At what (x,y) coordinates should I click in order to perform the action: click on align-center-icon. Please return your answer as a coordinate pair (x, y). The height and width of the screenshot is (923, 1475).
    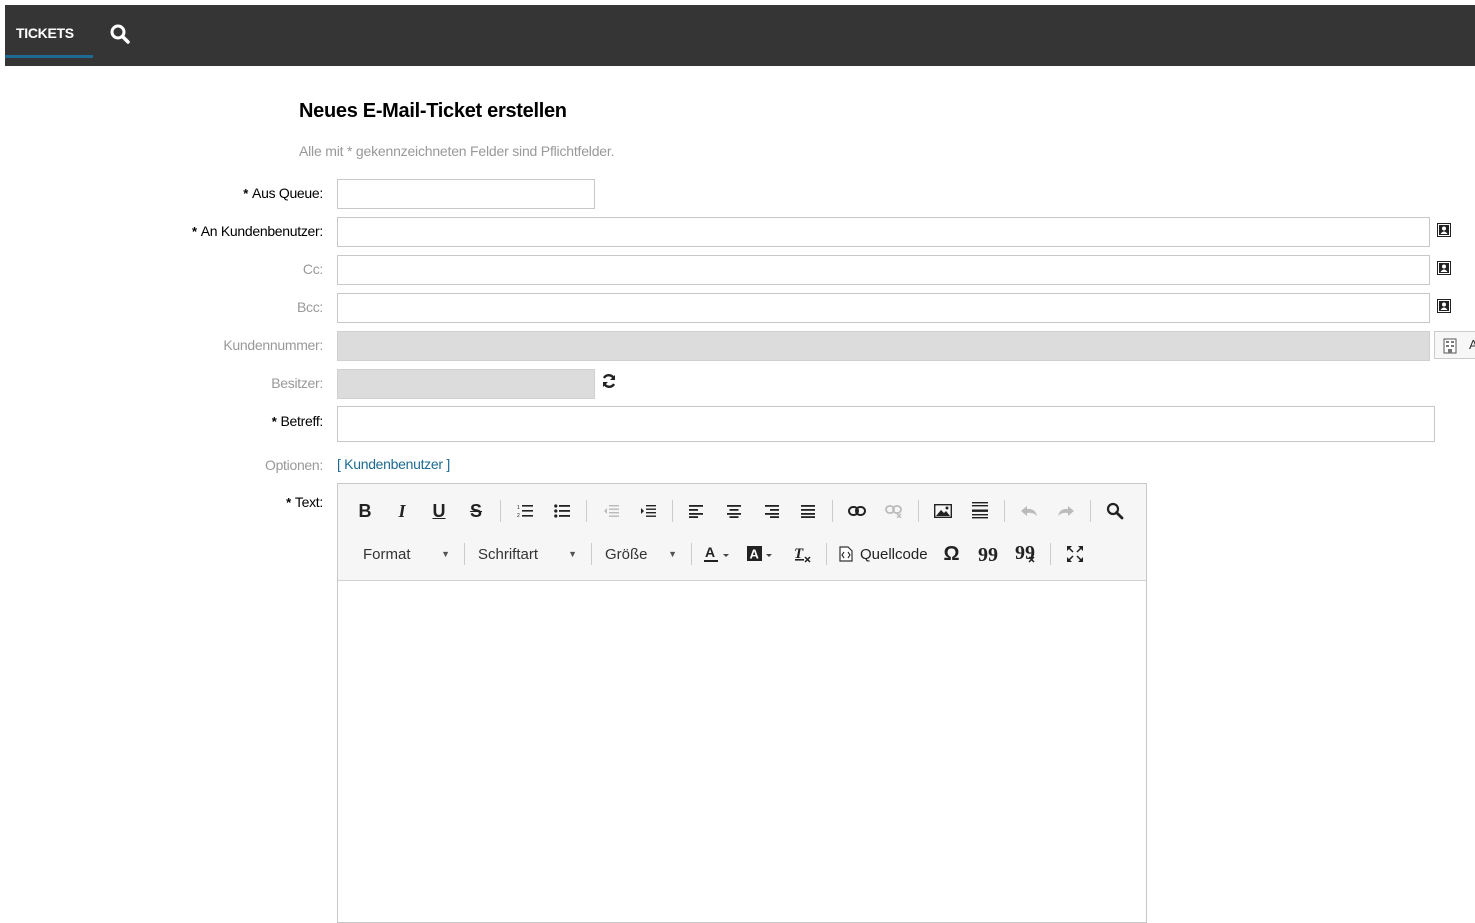
    Looking at the image, I should click on (734, 511).